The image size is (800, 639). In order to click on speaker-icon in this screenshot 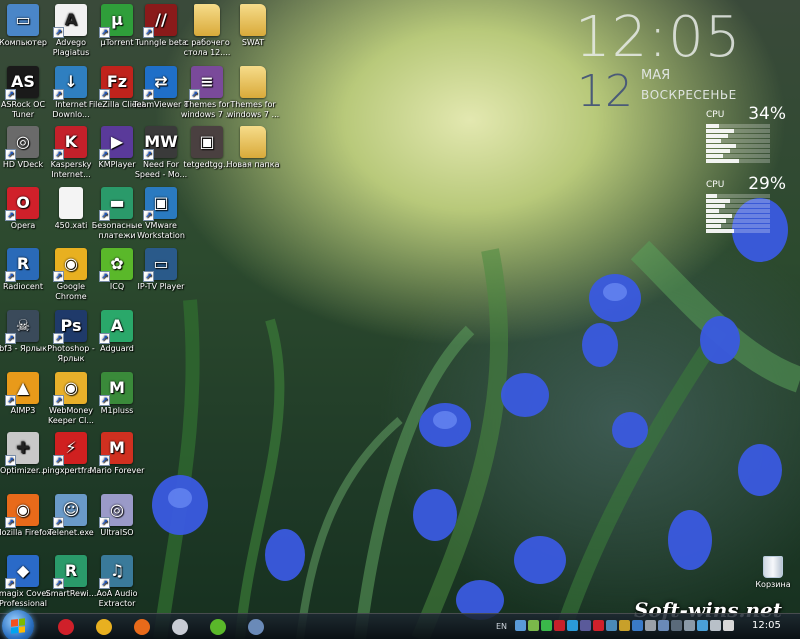, I will do `click(728, 625)`.